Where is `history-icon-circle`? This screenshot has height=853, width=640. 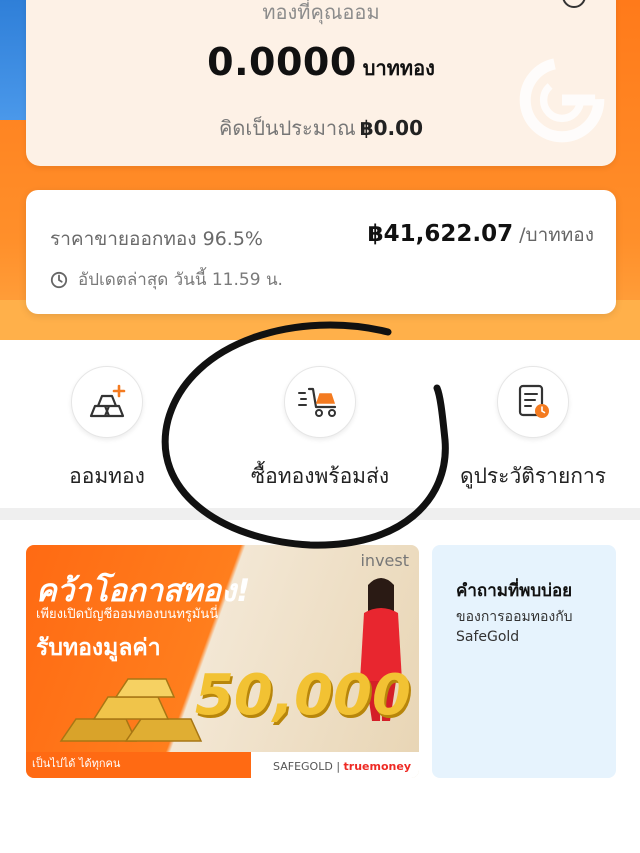 history-icon-circle is located at coordinates (533, 402).